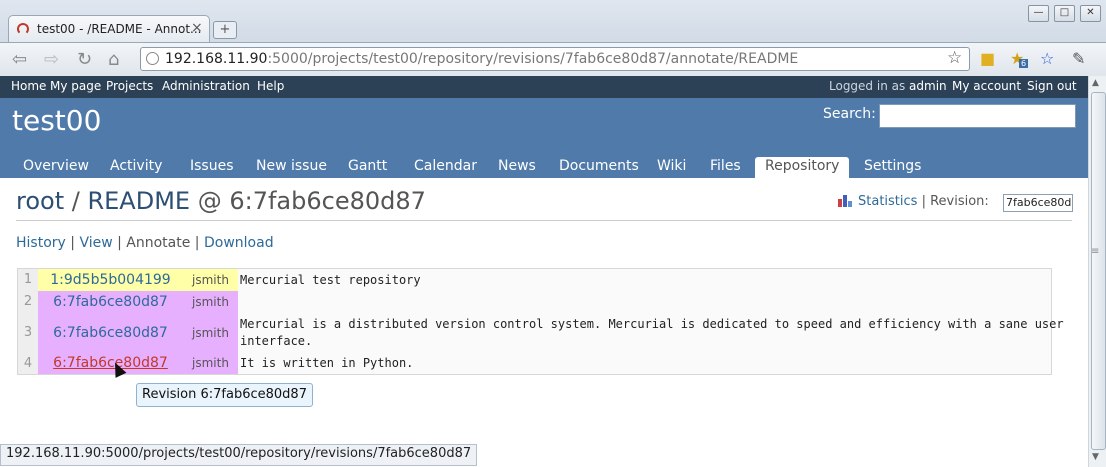 The height and width of the screenshot is (467, 1106). I want to click on line-number: 1, so click(28, 280).